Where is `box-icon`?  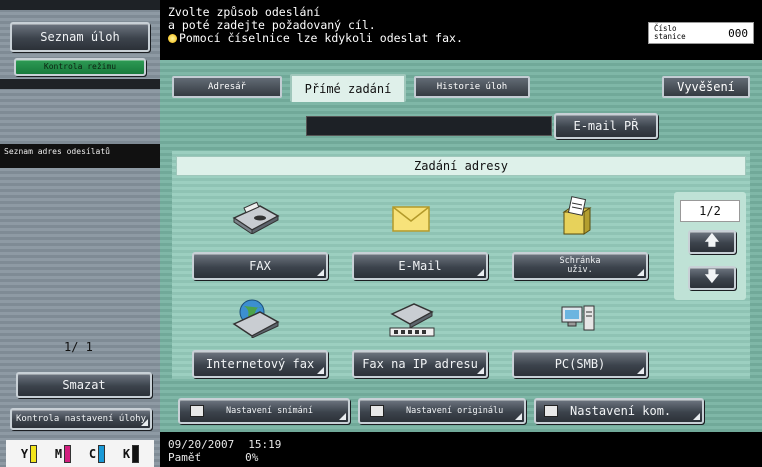
box-icon is located at coordinates (577, 218).